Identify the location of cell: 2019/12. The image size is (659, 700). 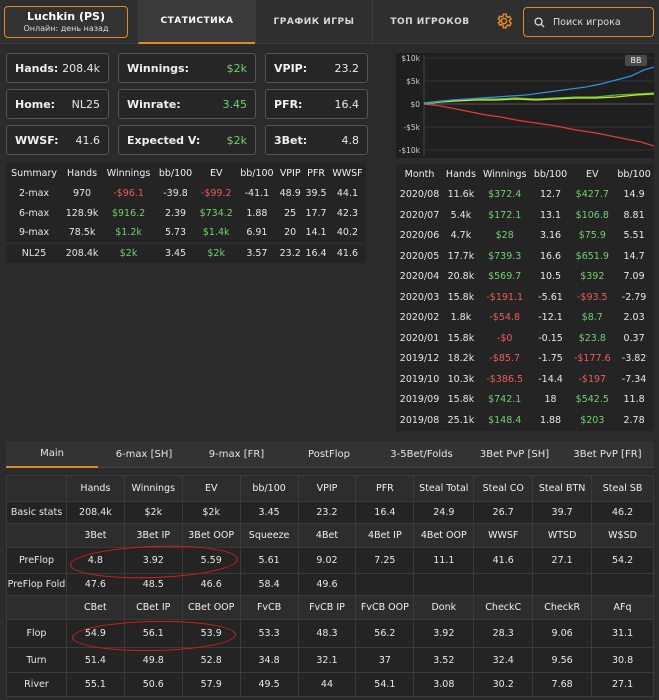
(419, 359).